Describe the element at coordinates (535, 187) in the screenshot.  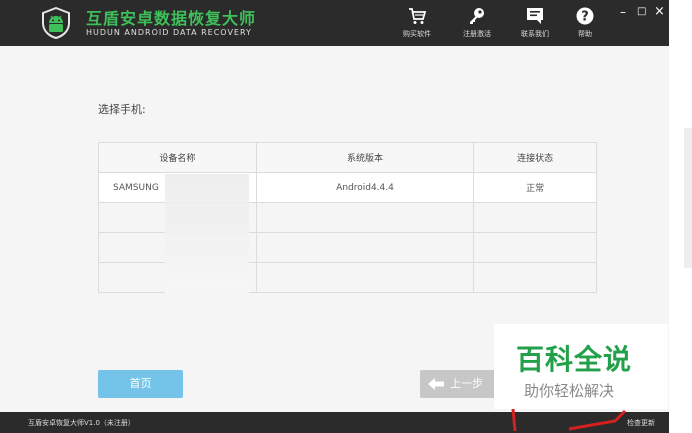
I see `connection-status-cell: 正常` at that location.